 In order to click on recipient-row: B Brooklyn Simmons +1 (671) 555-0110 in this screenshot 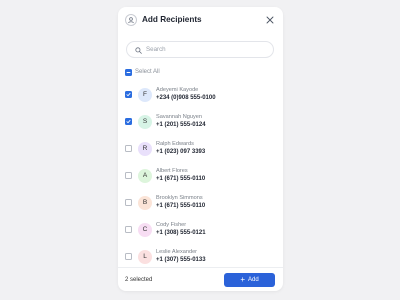, I will do `click(200, 202)`.